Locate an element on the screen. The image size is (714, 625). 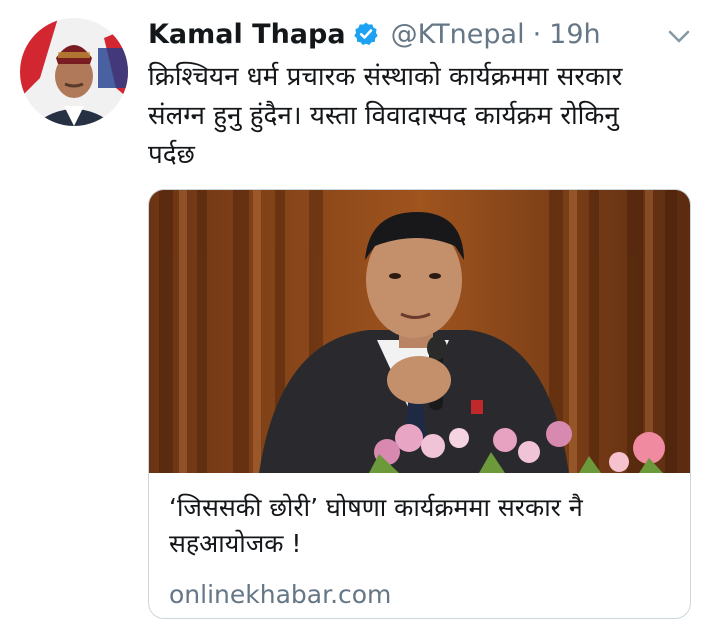
tweet-header: Kamal Thapa @KTnepal · 19h is located at coordinates (374, 34).